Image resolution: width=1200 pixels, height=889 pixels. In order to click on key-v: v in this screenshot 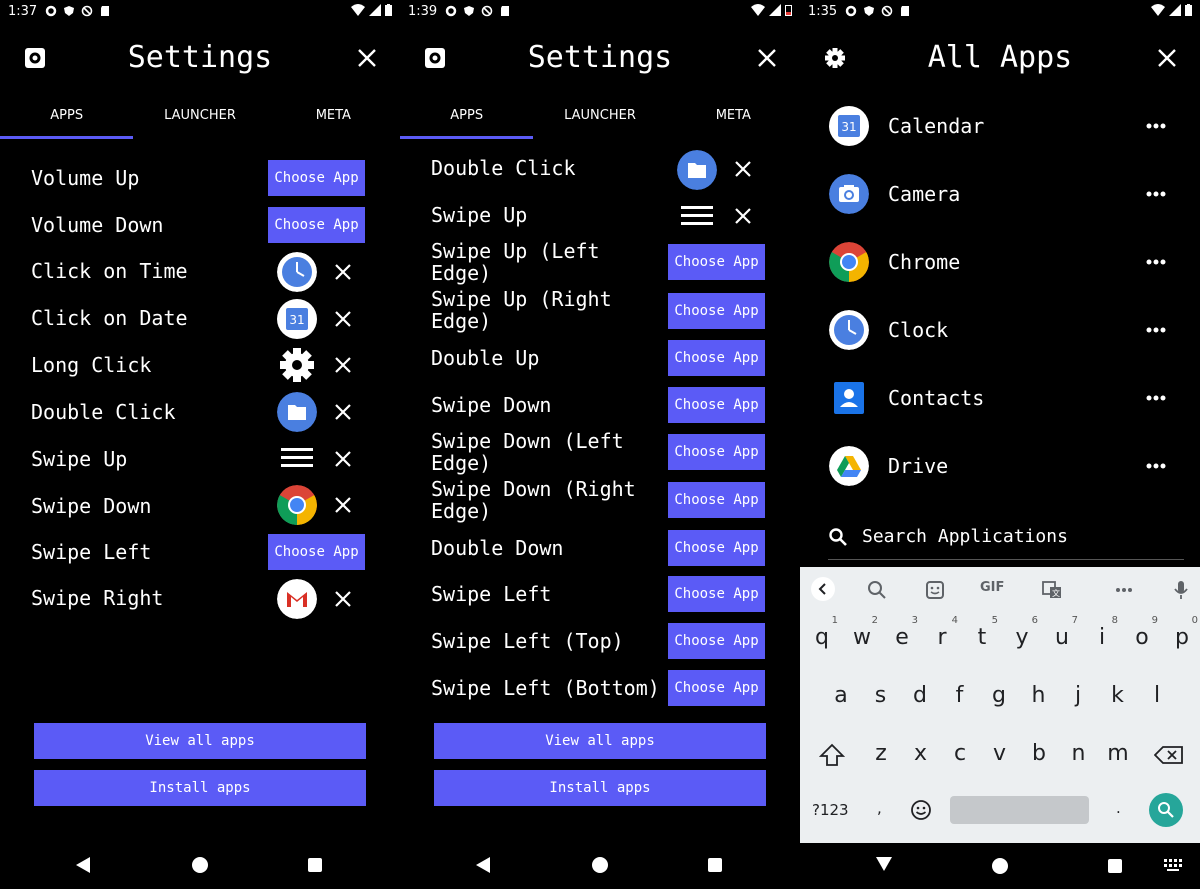, I will do `click(1000, 752)`.